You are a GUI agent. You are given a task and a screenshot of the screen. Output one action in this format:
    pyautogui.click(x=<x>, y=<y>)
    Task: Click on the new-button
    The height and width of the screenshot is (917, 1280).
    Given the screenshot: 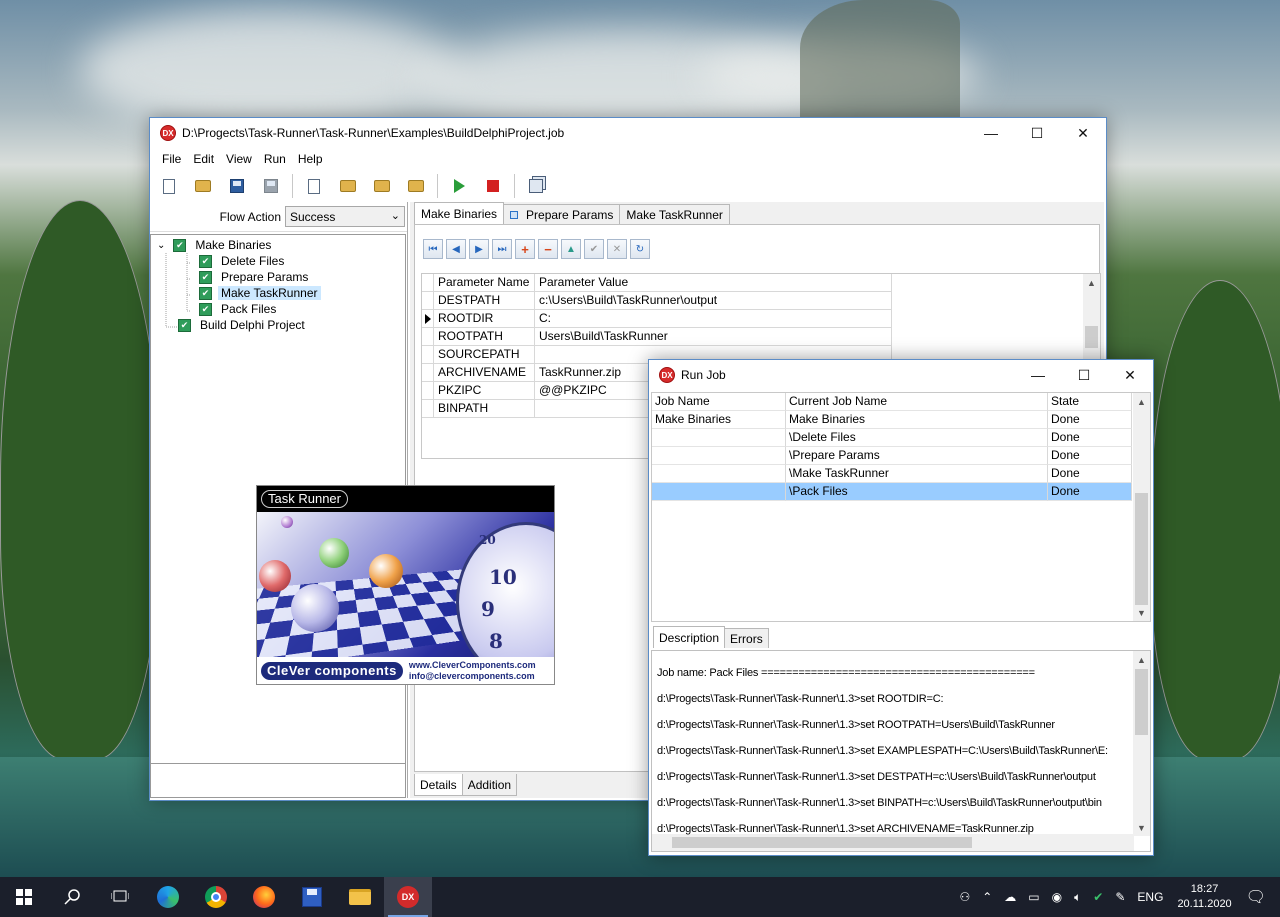 What is the action you would take?
    pyautogui.click(x=169, y=186)
    